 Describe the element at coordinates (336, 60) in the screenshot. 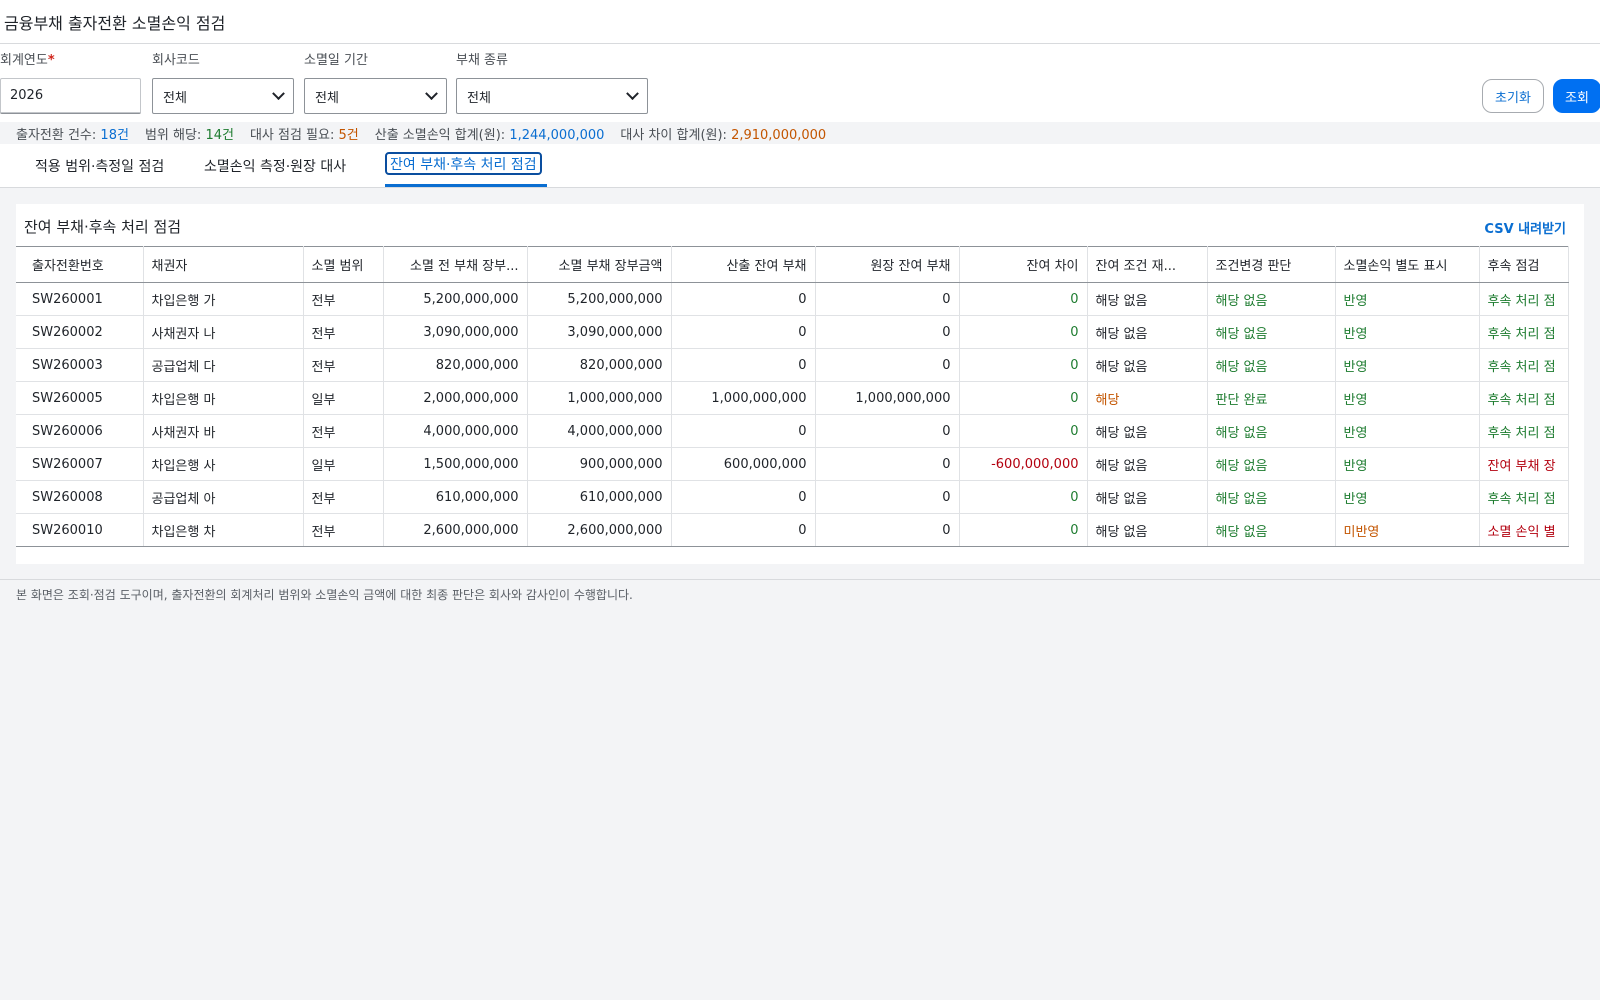

I see `extinguish-period-label: 소멸일 기간` at that location.